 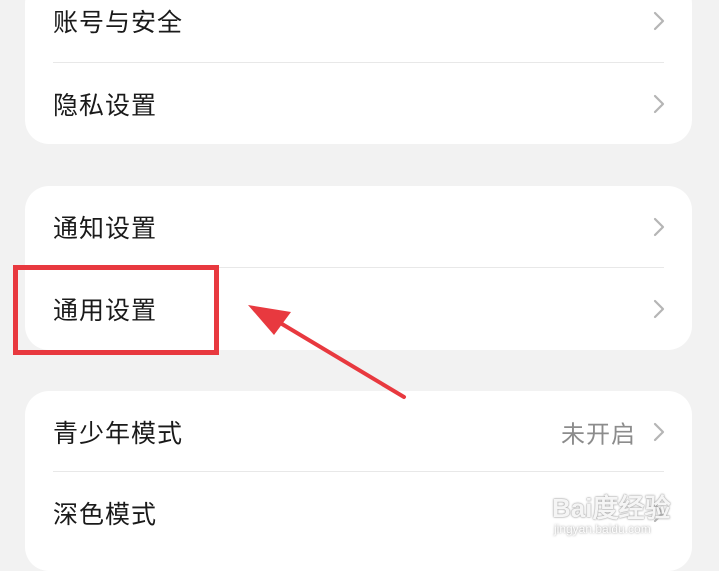 I want to click on settings-item-label: 深色模式, so click(x=105, y=514).